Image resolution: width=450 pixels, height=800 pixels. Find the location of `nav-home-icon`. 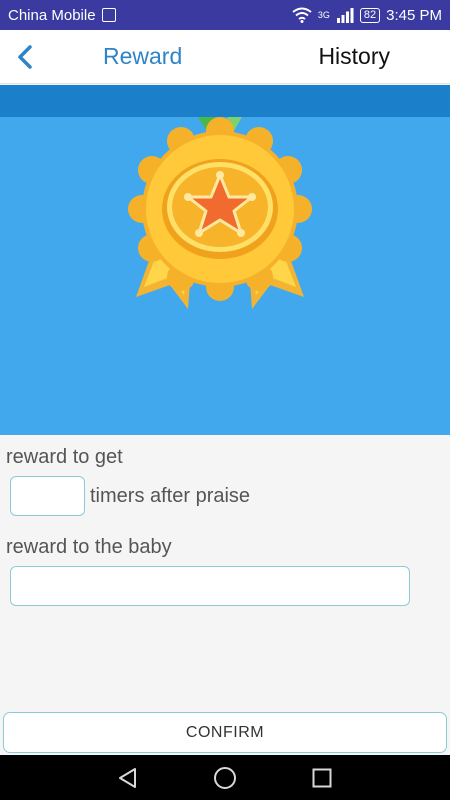

nav-home-icon is located at coordinates (224, 777).